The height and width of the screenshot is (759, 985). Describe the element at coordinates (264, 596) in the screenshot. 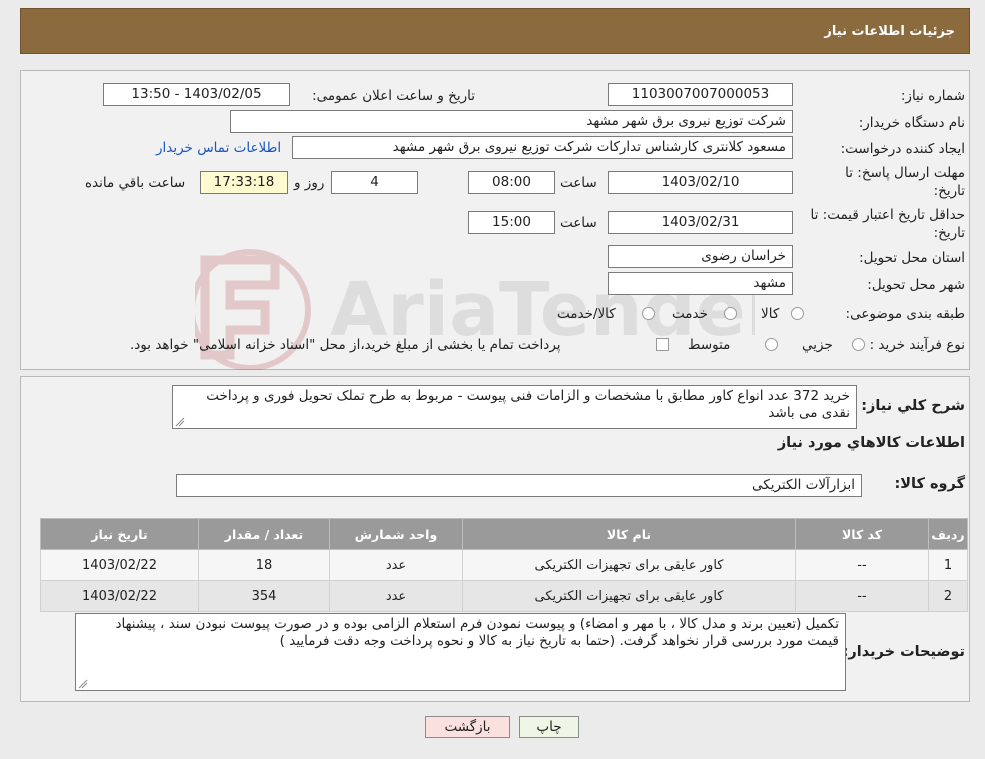

I see `cell-qty: 354` at that location.